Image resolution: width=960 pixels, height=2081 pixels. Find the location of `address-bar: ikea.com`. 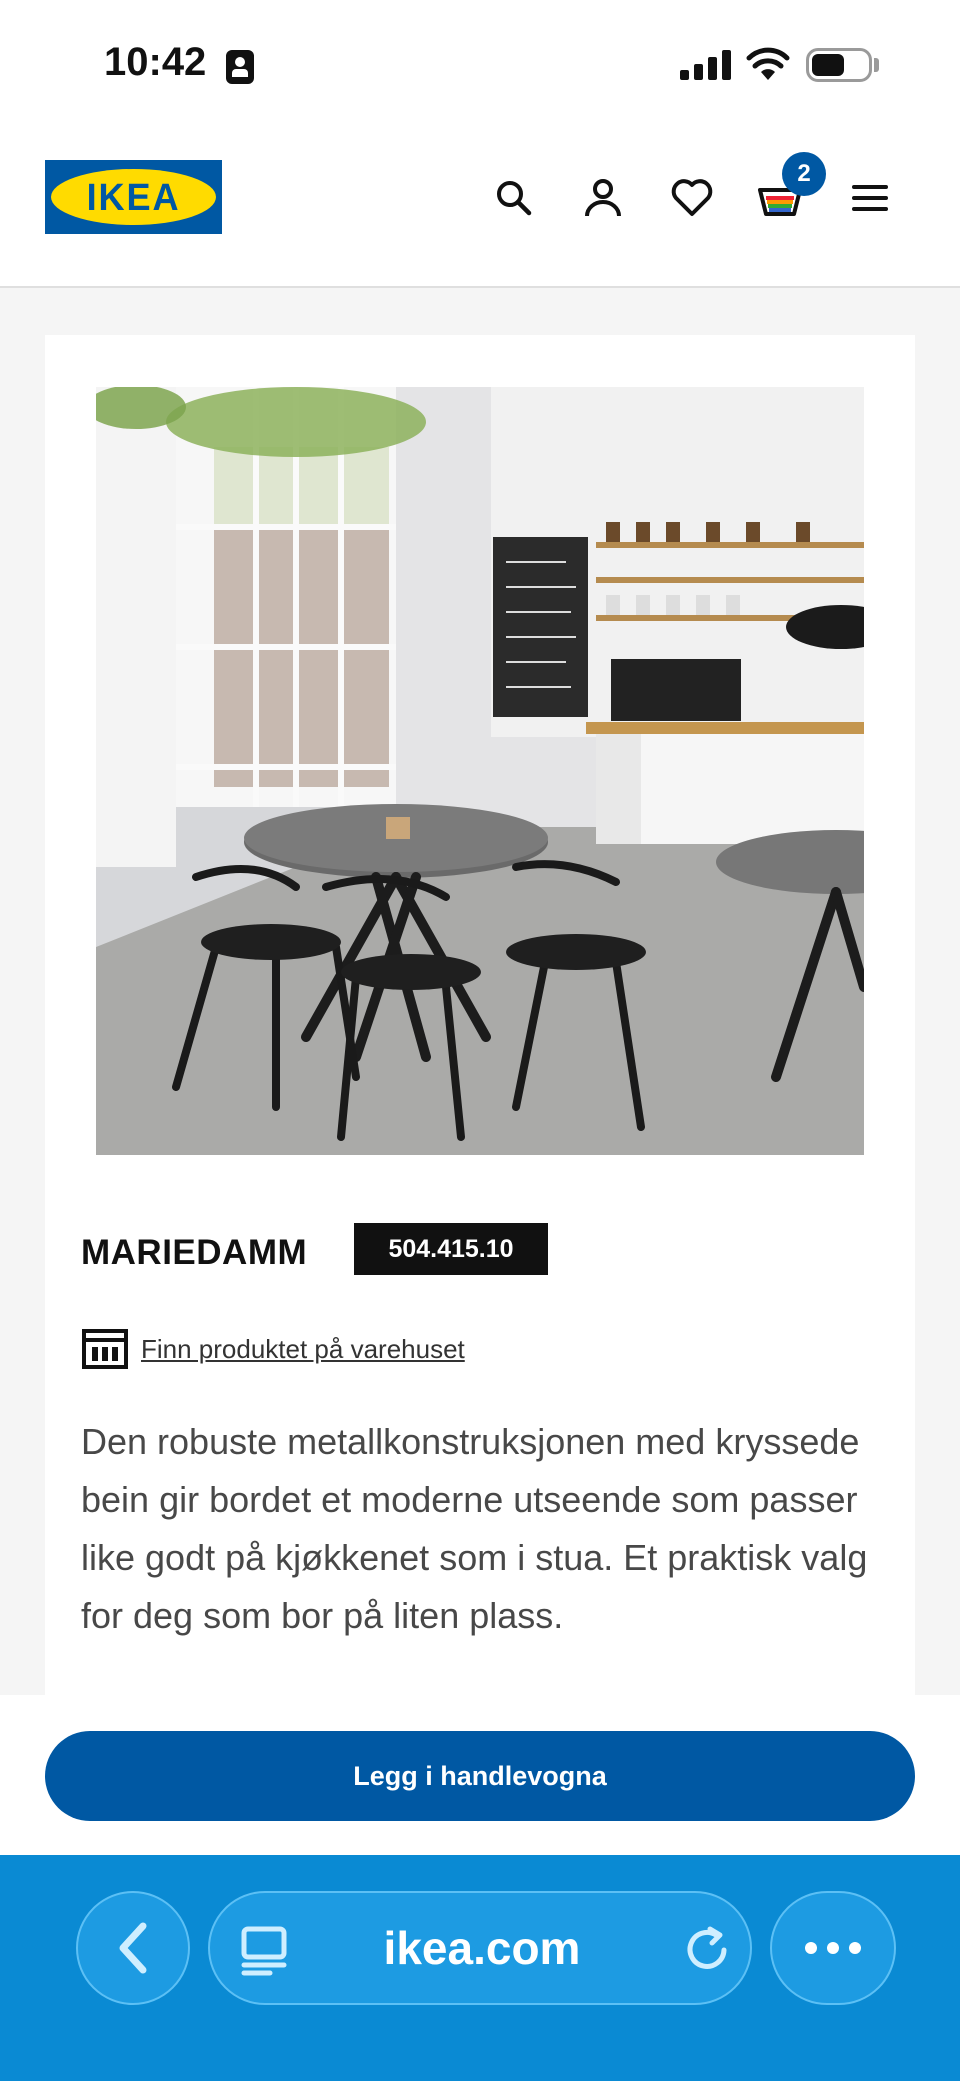

address-bar: ikea.com is located at coordinates (480, 1948).